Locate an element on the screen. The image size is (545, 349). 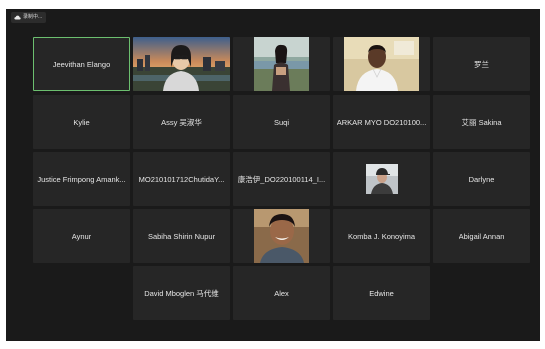
participant-name: Aynur is located at coordinates (81, 236).